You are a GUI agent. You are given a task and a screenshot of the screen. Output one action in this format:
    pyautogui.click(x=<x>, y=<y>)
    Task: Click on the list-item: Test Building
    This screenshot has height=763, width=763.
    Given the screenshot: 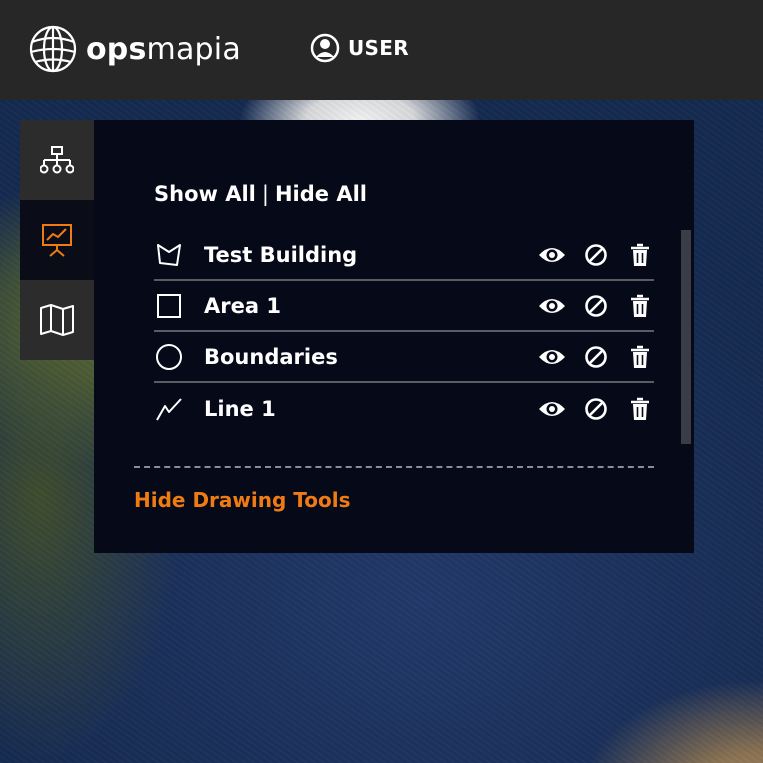 What is the action you would take?
    pyautogui.click(x=404, y=255)
    